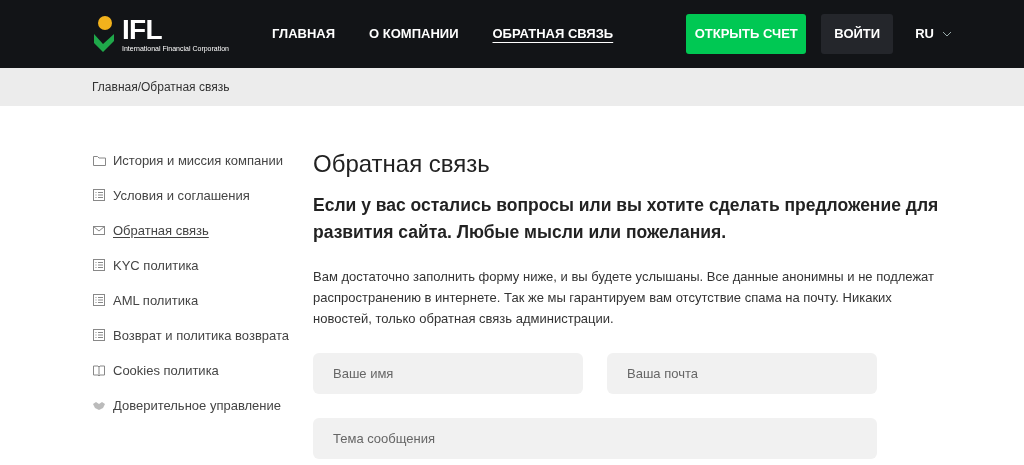 Image resolution: width=1024 pixels, height=465 pixels. I want to click on logo-name: IFL, so click(142, 29).